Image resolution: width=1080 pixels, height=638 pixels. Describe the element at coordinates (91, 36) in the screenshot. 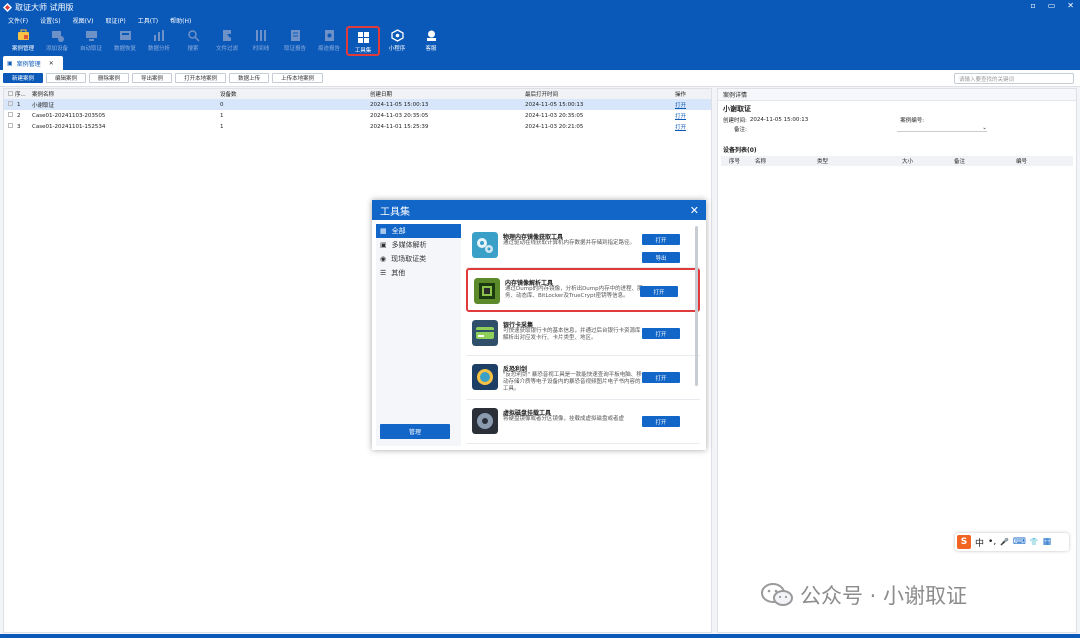

I see `auto-forensics-icon` at that location.